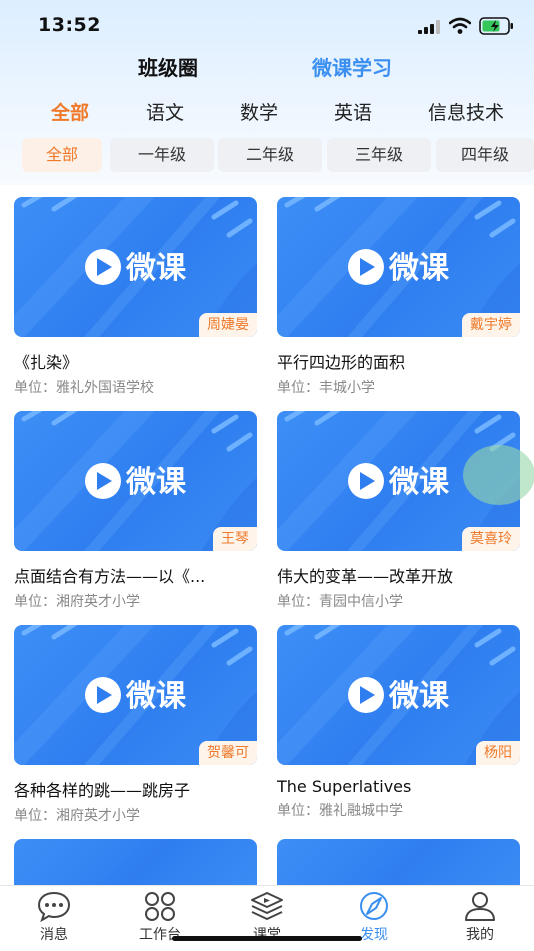 This screenshot has height=951, width=534. What do you see at coordinates (353, 111) in the screenshot?
I see `subject-tab-english: 英语` at bounding box center [353, 111].